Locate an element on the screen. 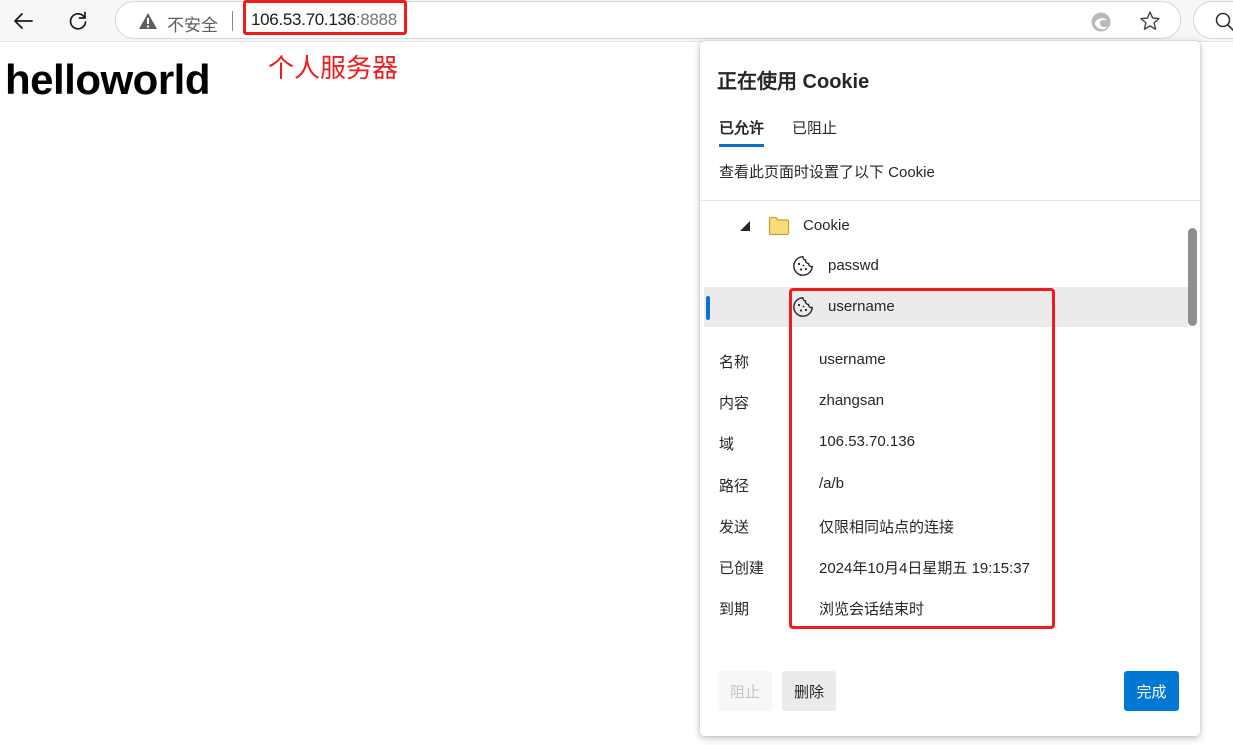 The height and width of the screenshot is (745, 1233). detail-value: username is located at coordinates (852, 359).